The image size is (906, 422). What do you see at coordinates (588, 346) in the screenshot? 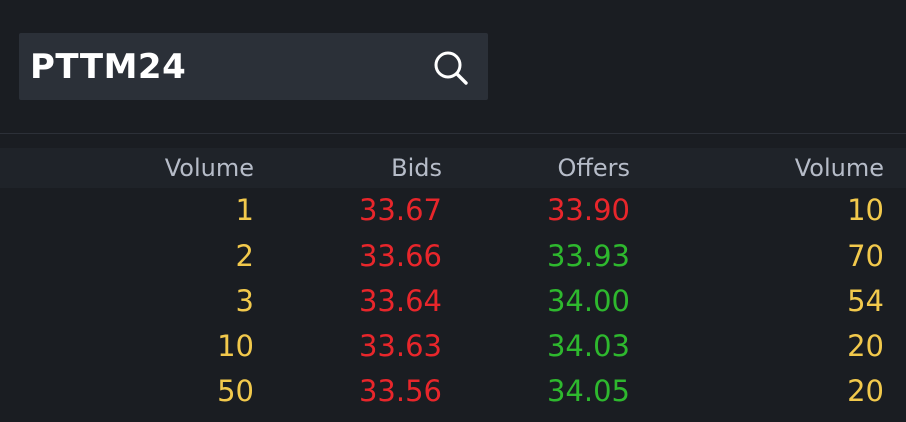
I see `offer-price-cell: 34.03` at bounding box center [588, 346].